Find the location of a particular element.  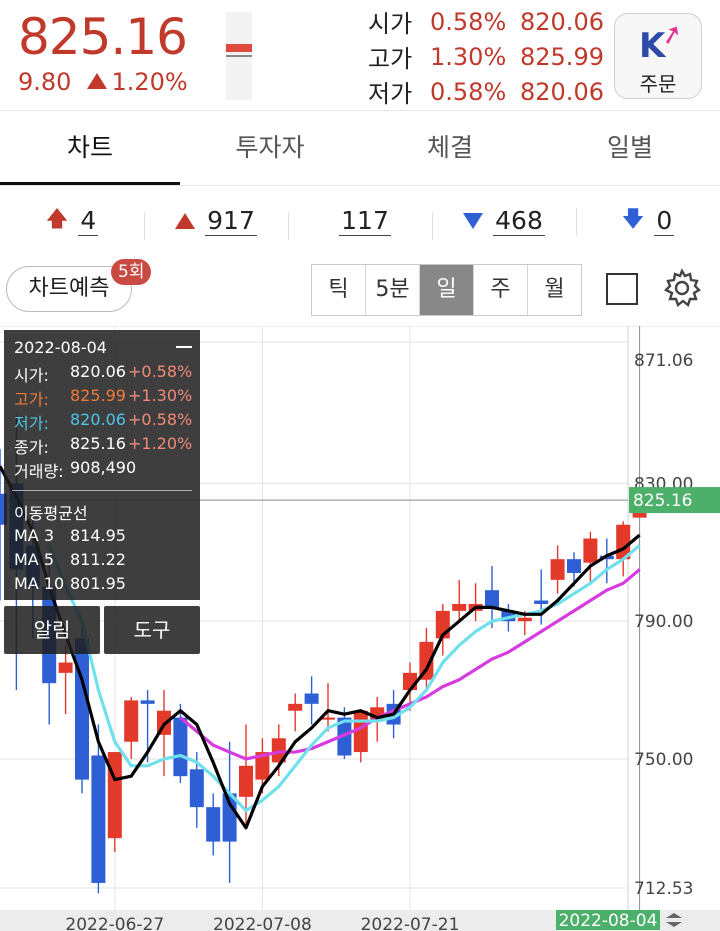

info-low-pct: +0.58% is located at coordinates (160, 419).